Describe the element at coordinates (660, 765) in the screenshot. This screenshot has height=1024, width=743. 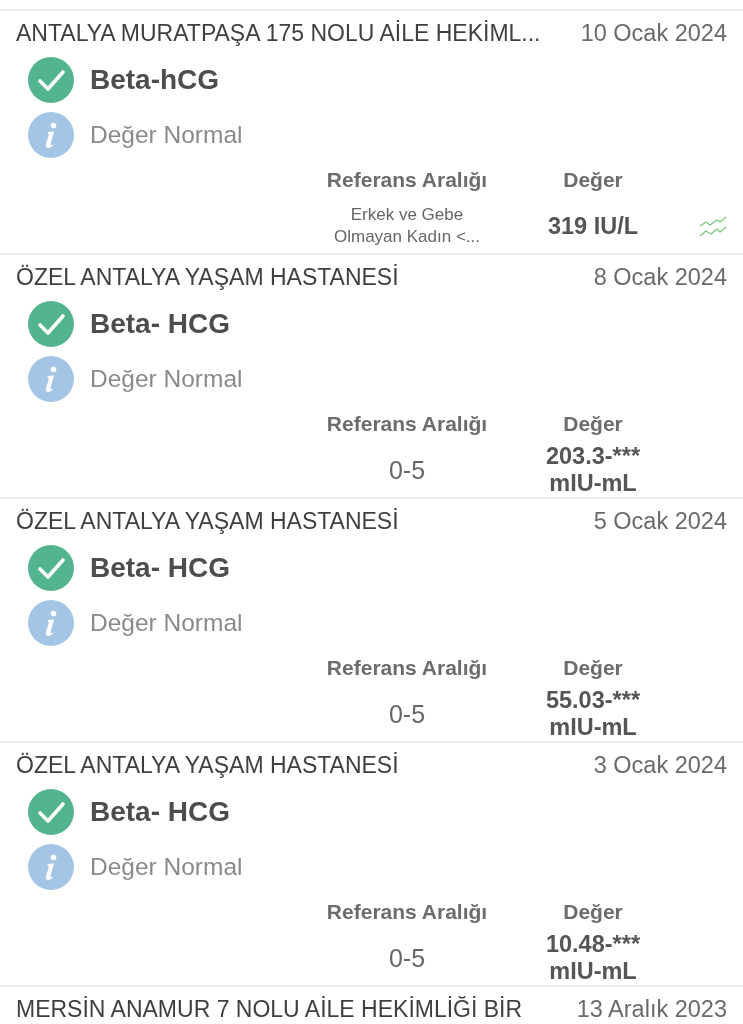
I see `result-date: 3 Ocak 2024` at that location.